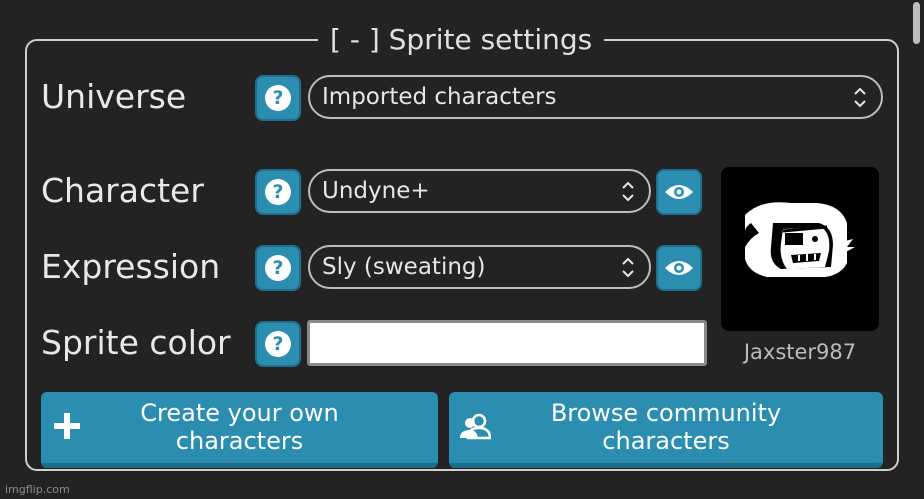 Image resolution: width=924 pixels, height=499 pixels. I want to click on universe-help-button: ?, so click(278, 98).